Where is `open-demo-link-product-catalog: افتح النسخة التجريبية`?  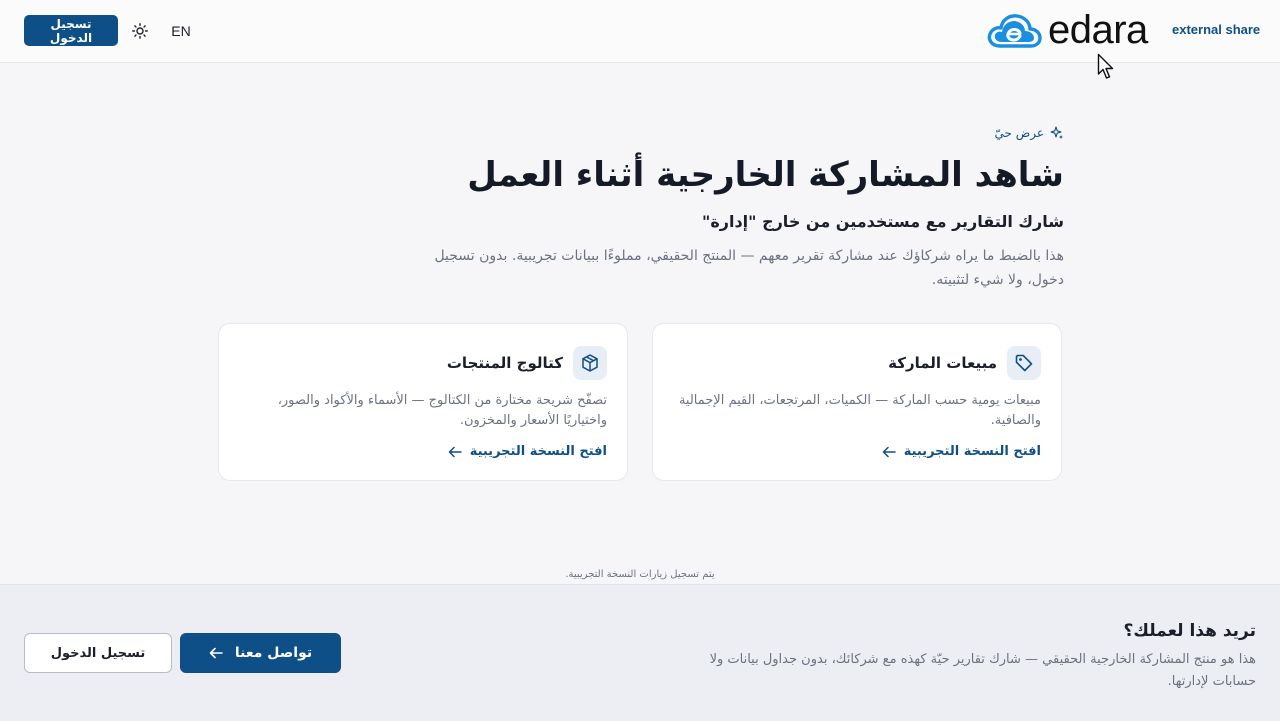 open-demo-link-product-catalog: افتح النسخة التجريبية is located at coordinates (527, 451).